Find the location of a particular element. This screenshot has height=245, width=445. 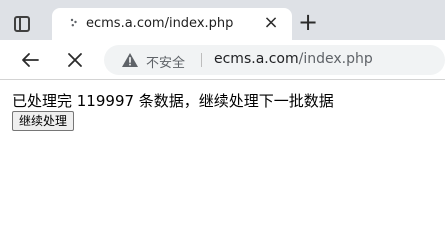

url-text: ecms.a.com/index.php is located at coordinates (293, 59).